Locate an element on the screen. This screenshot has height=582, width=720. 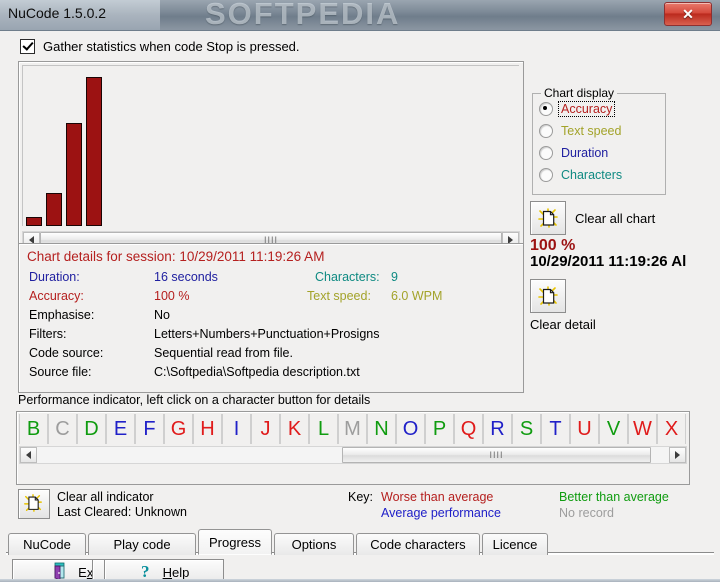
chart-display-caption: Chart display is located at coordinates (579, 93).